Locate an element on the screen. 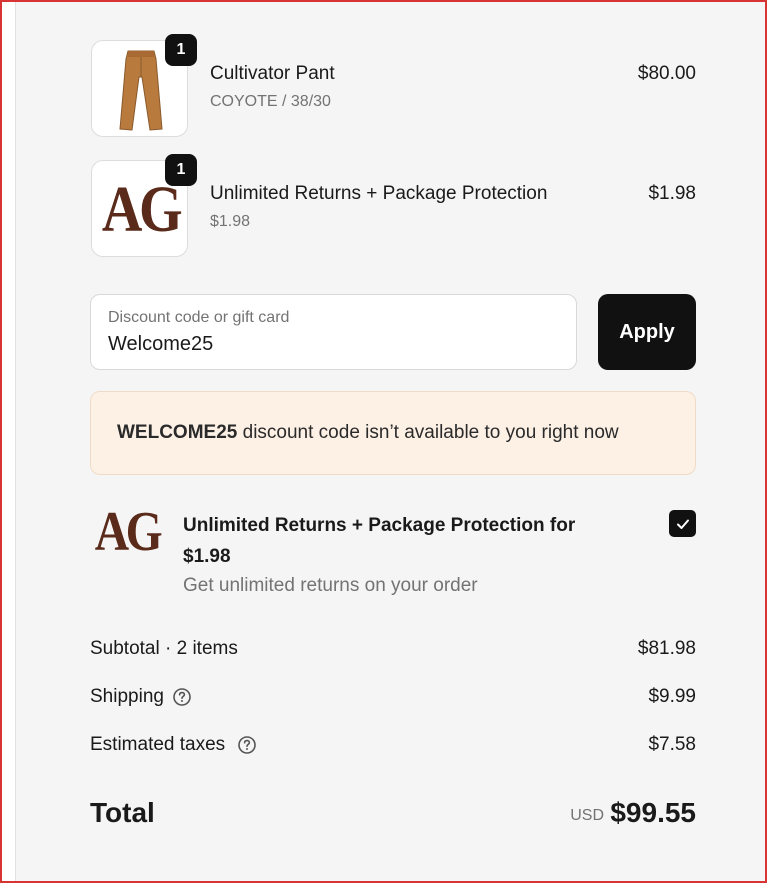 This screenshot has height=883, width=767. protection-checkbox is located at coordinates (682, 523).